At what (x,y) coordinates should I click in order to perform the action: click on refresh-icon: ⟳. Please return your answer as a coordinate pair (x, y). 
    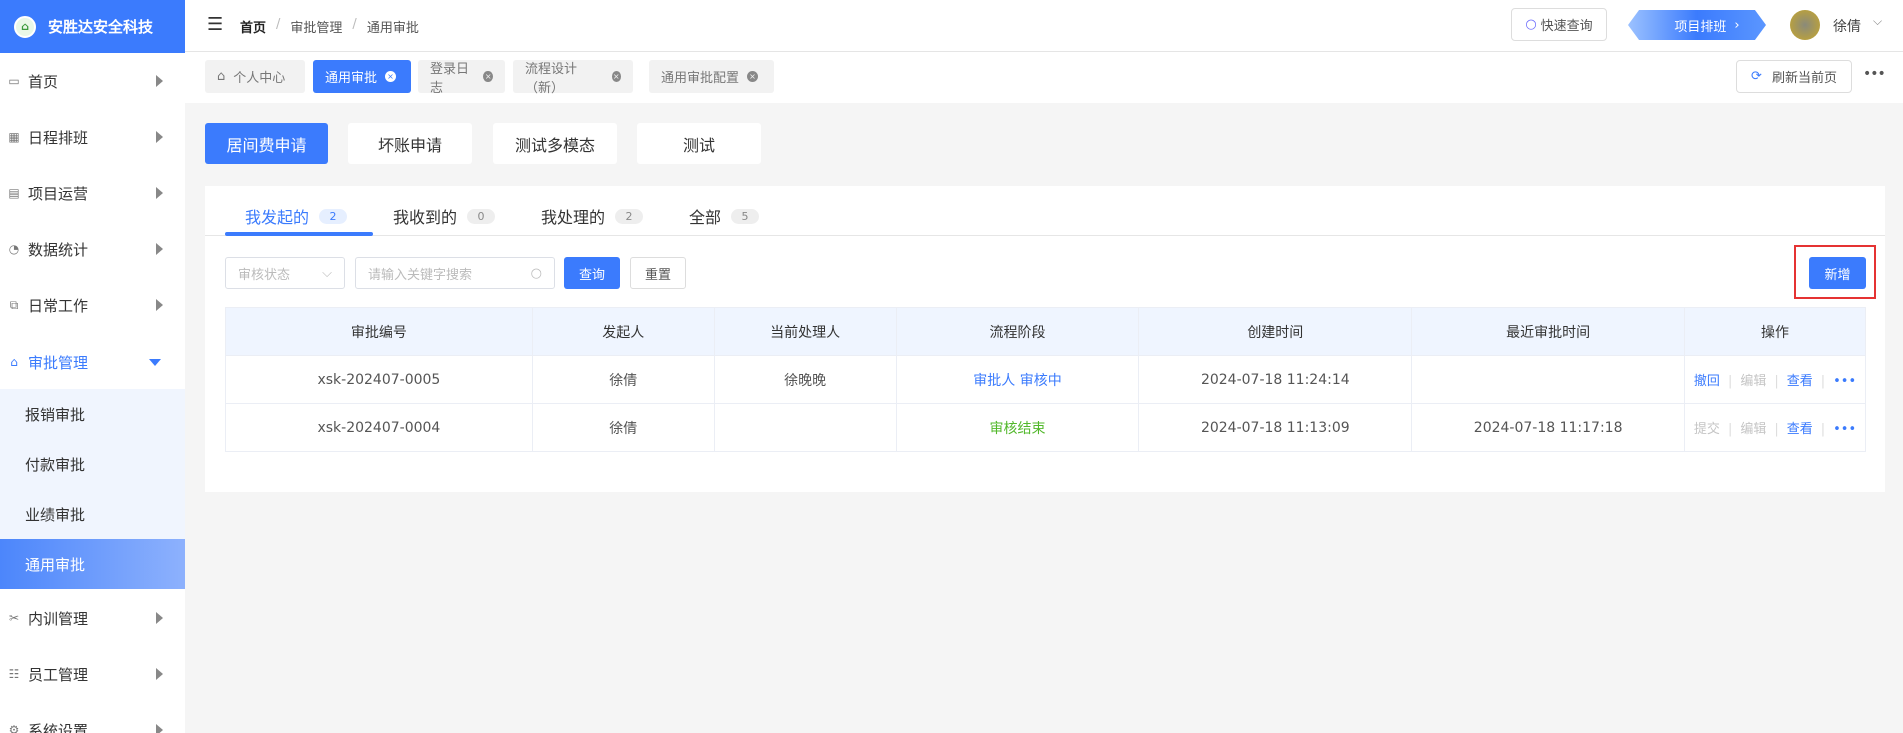
    Looking at the image, I should click on (1756, 76).